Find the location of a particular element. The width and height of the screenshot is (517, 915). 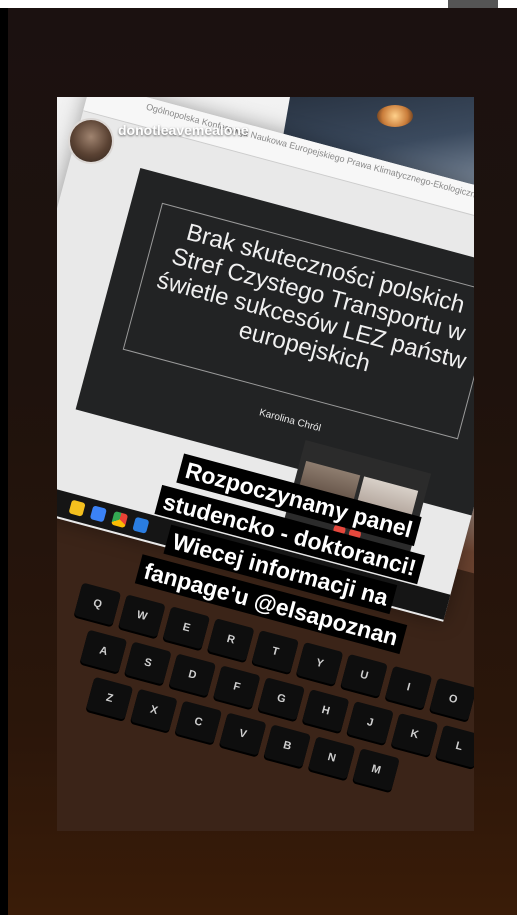

keyboard-key: Q is located at coordinates (97, 604).